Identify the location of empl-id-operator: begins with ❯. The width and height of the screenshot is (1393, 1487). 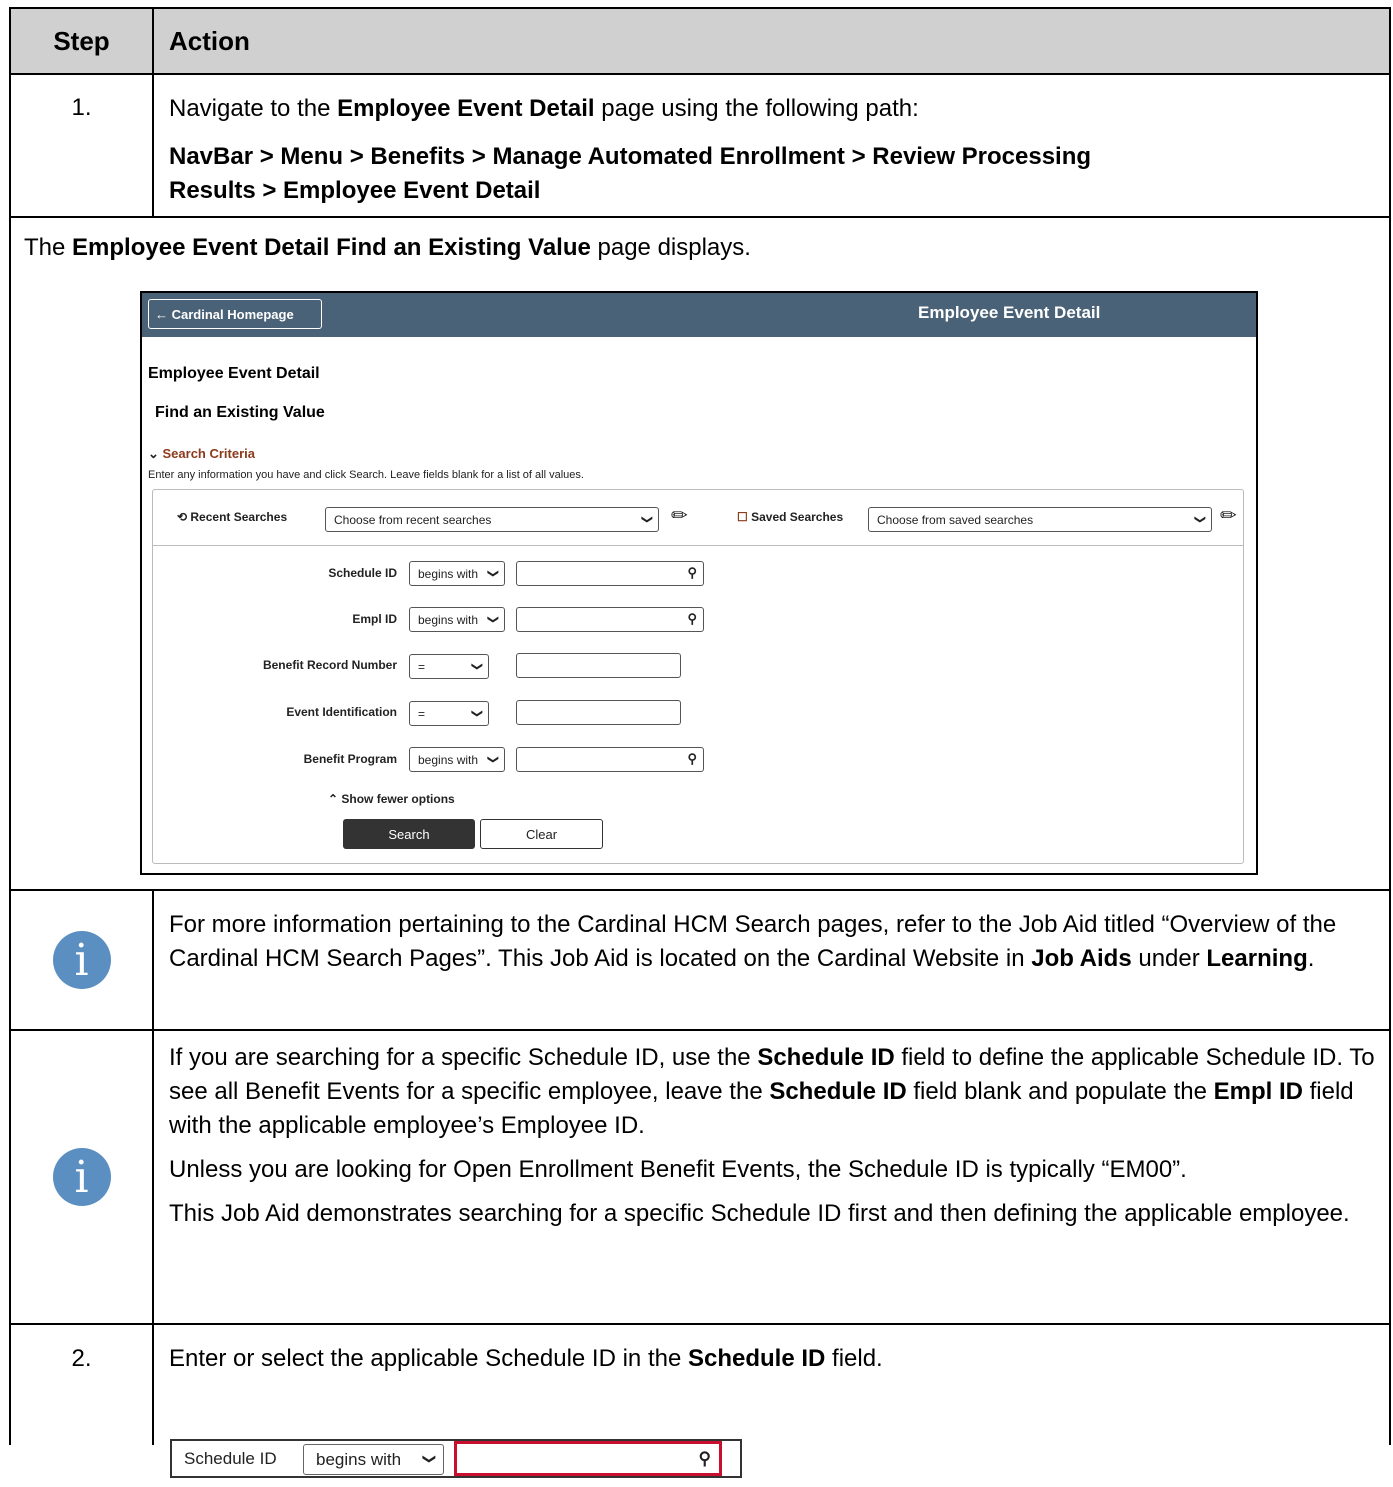
(457, 619).